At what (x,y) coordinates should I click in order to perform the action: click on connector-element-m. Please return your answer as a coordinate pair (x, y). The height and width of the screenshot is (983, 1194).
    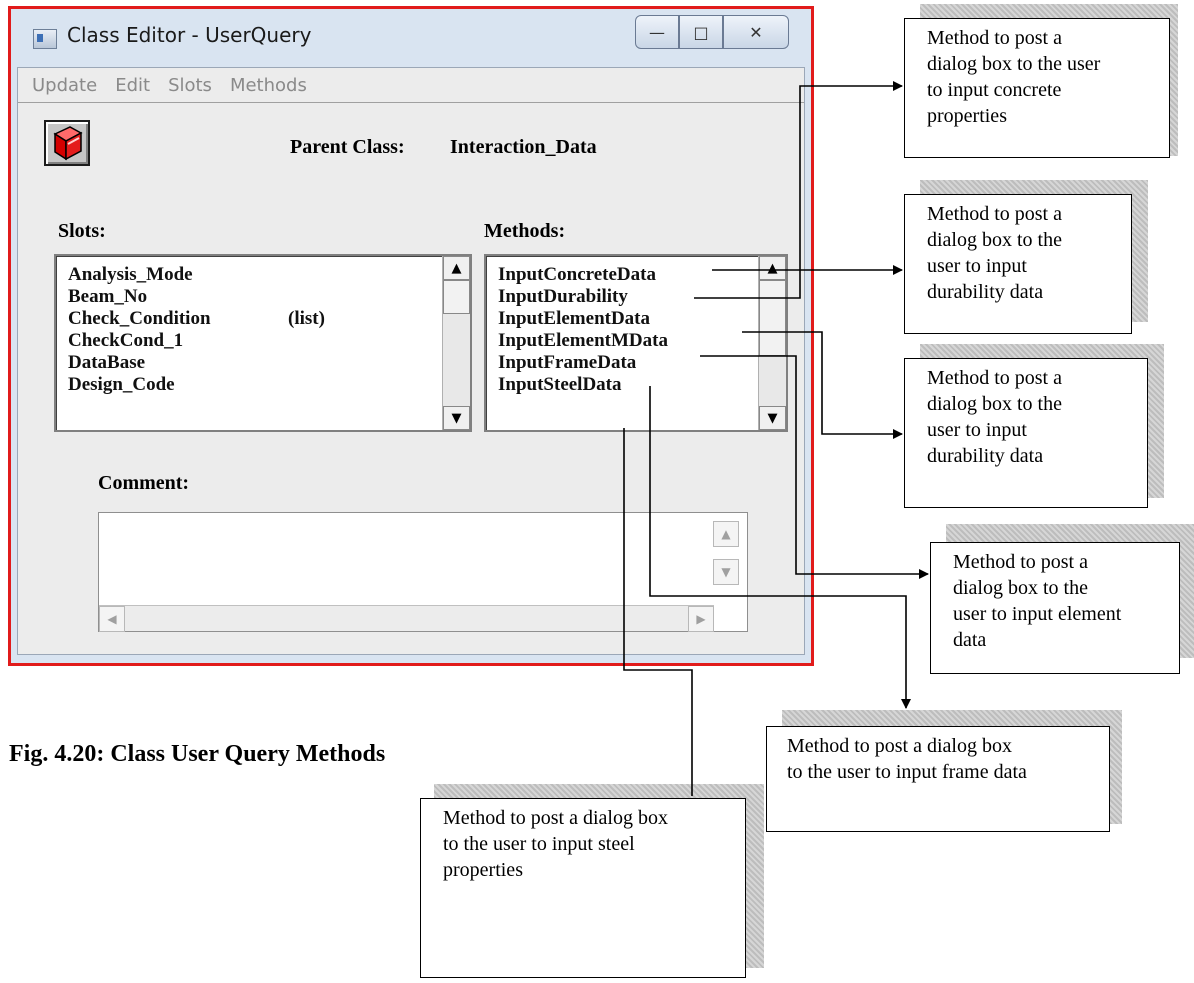
    Looking at the image, I should click on (814, 467).